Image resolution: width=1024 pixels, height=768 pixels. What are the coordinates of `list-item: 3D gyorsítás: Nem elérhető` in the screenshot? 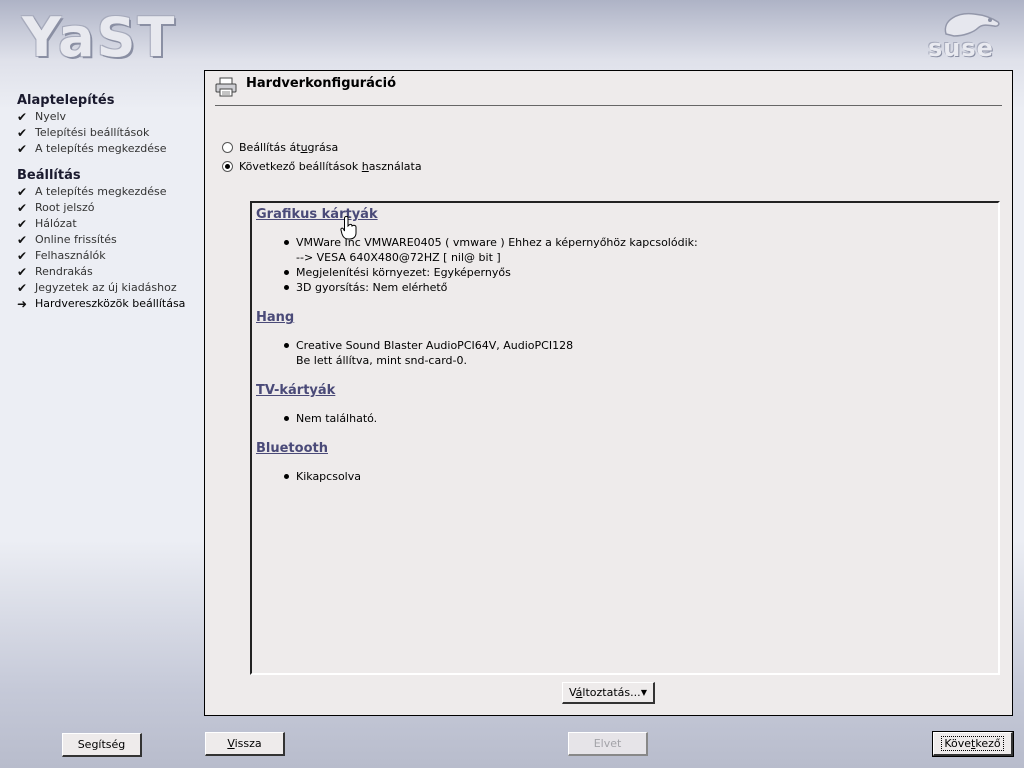 It's located at (490, 287).